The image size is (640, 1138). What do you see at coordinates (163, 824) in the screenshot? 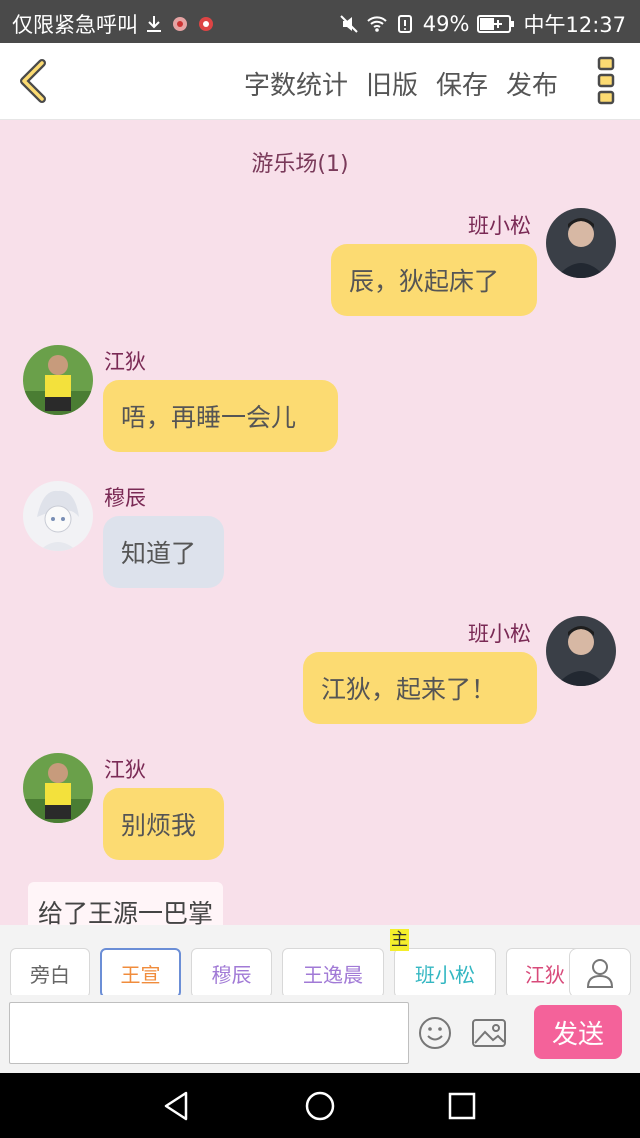
I see `message-bubble: 别烦我` at bounding box center [163, 824].